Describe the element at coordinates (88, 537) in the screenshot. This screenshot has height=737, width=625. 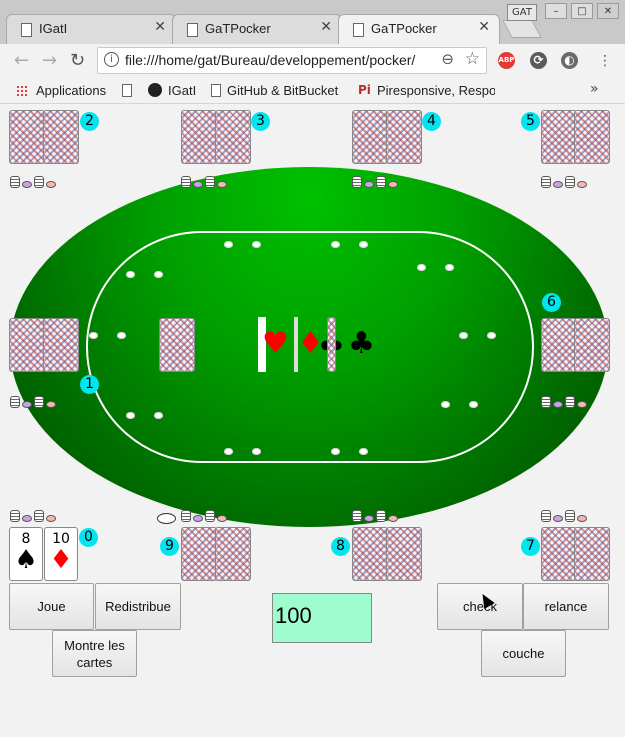
I see `seat-badge-0: 0` at that location.